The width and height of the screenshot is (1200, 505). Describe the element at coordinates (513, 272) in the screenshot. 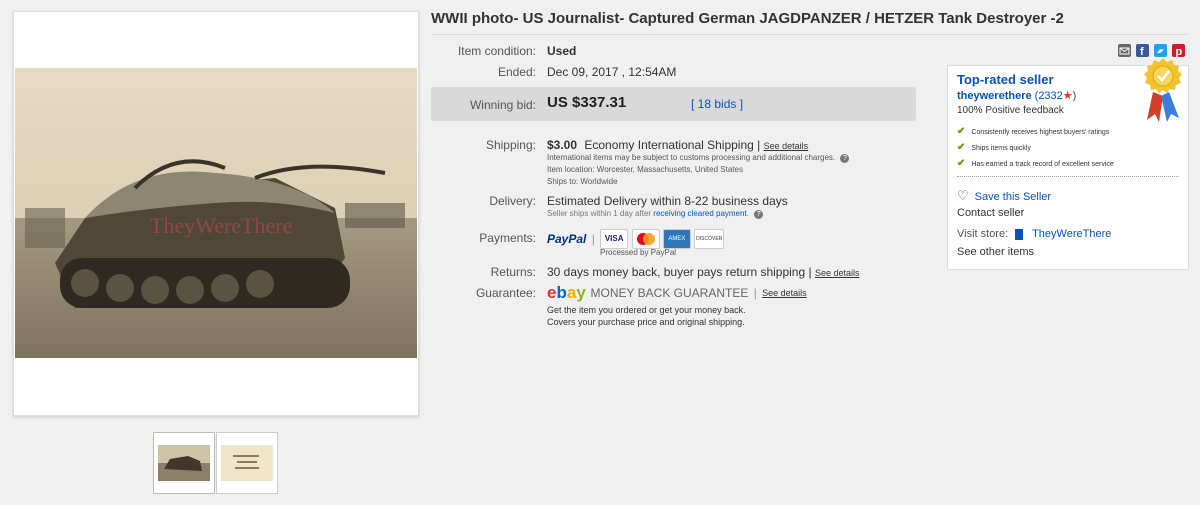

I see `returns-label: Returns:` at that location.